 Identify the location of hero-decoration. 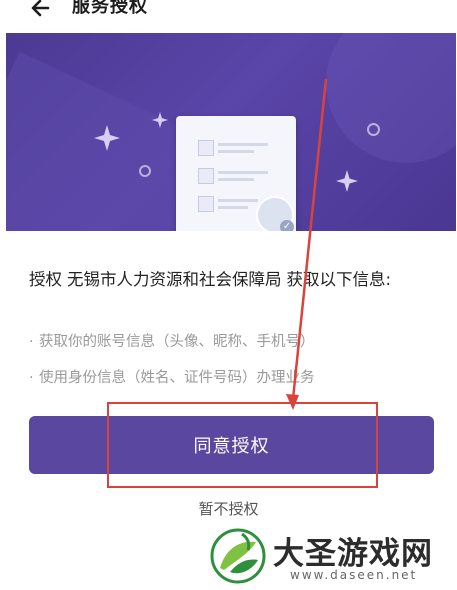
(391, 98).